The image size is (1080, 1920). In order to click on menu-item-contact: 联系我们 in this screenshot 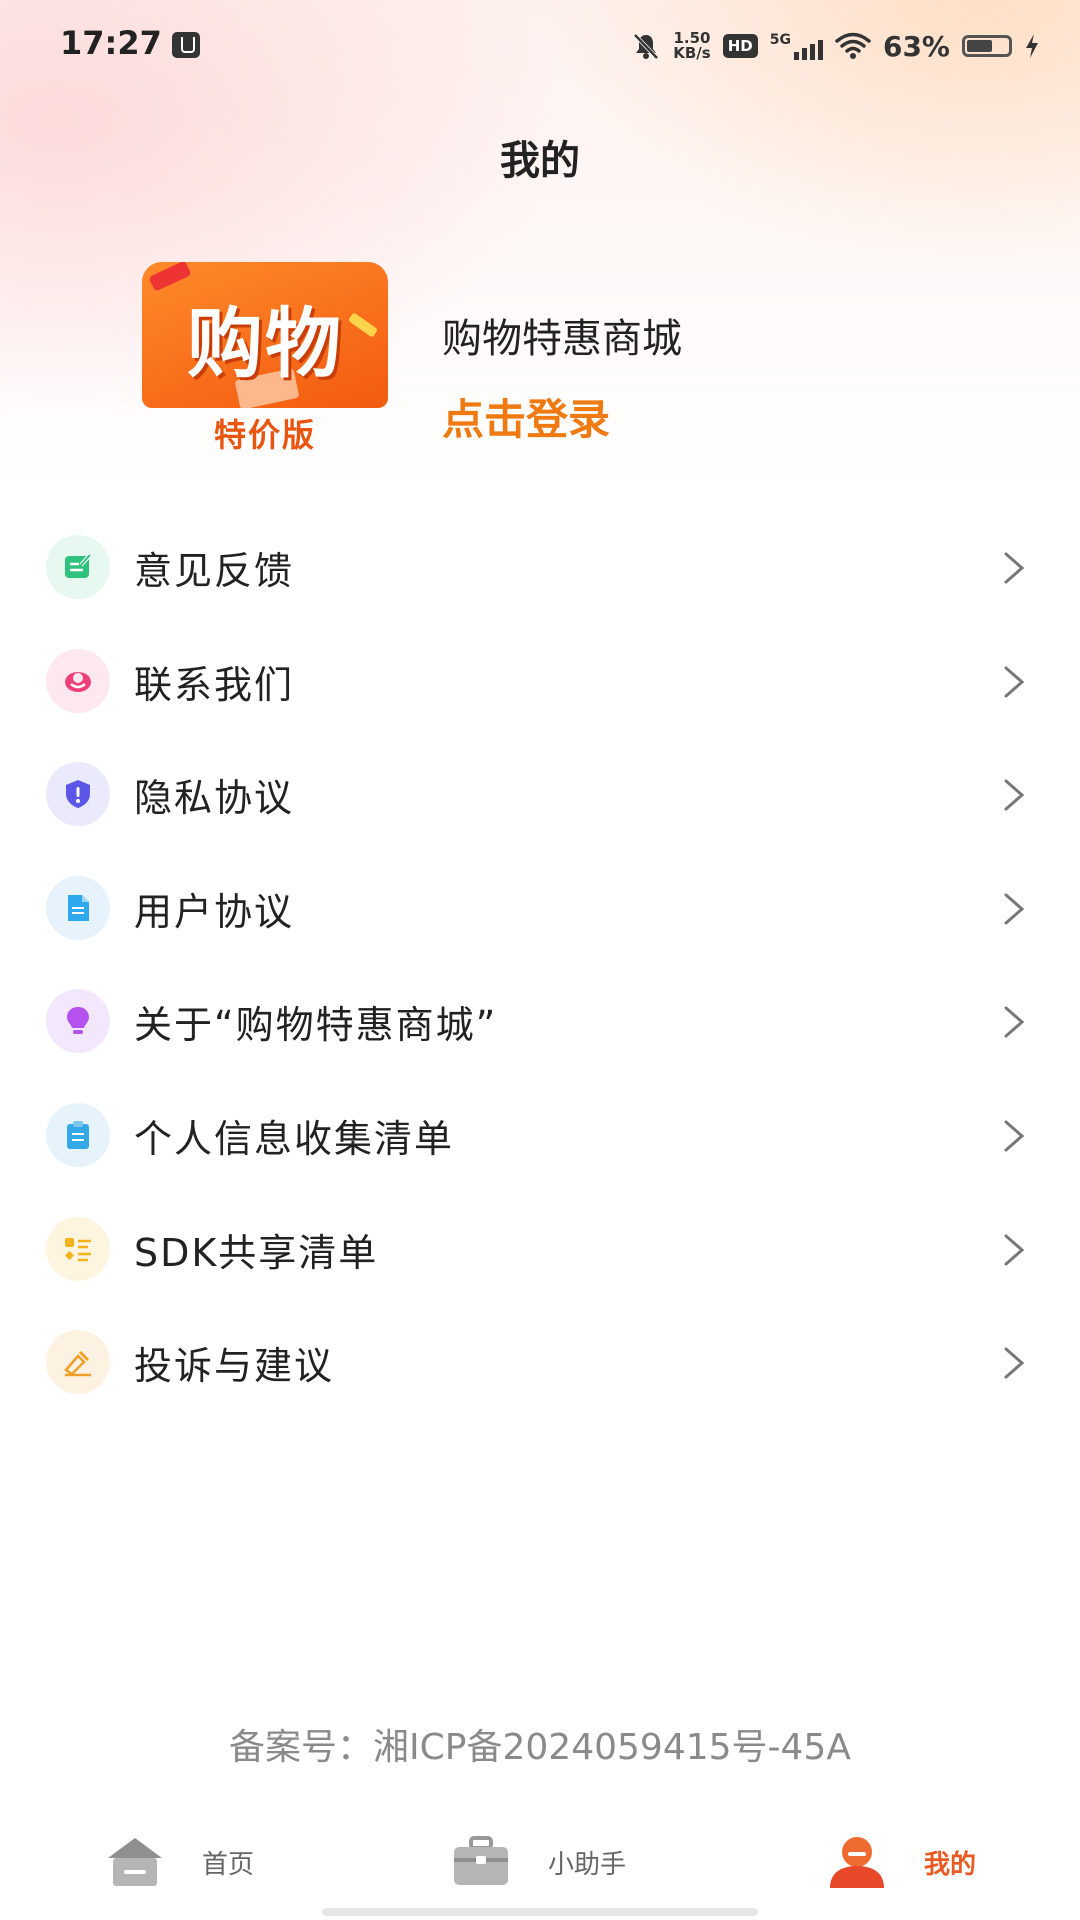, I will do `click(540, 681)`.